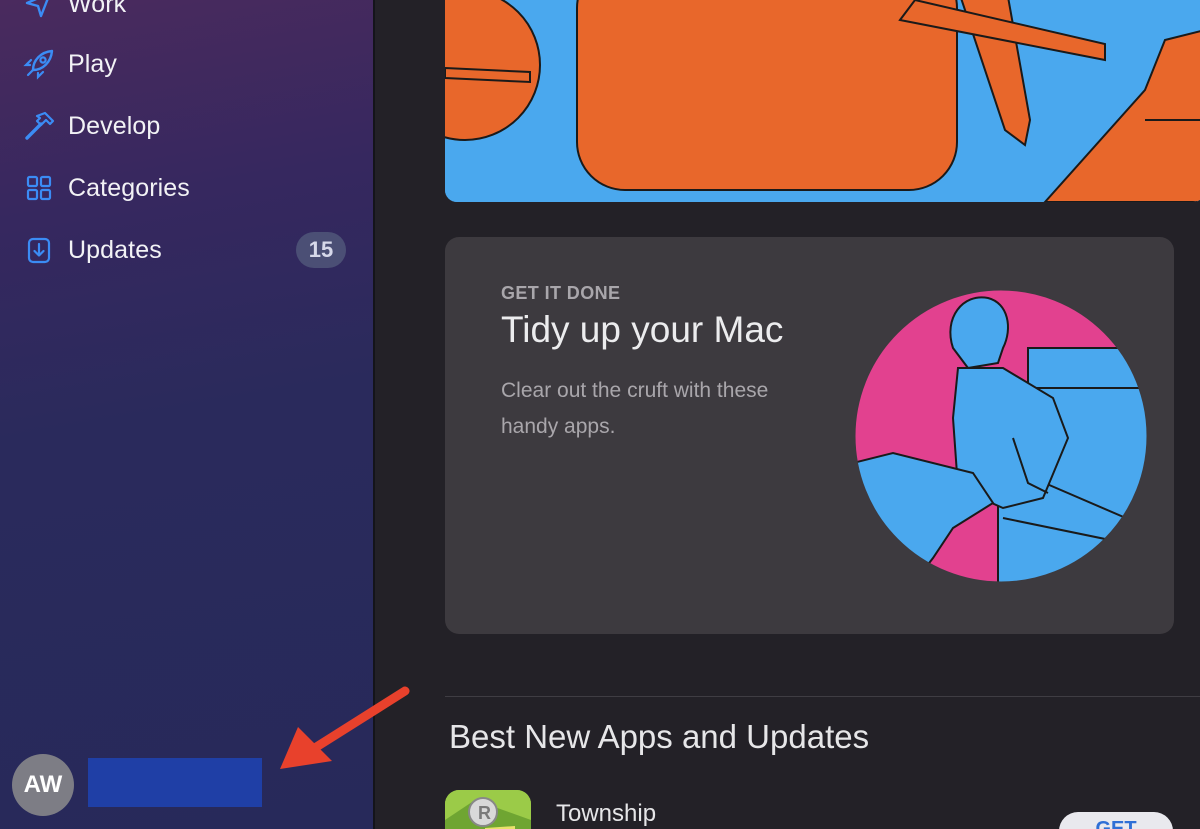 This screenshot has width=1200, height=829. What do you see at coordinates (561, 293) in the screenshot?
I see `card-eyebrow: GET IT DONE` at bounding box center [561, 293].